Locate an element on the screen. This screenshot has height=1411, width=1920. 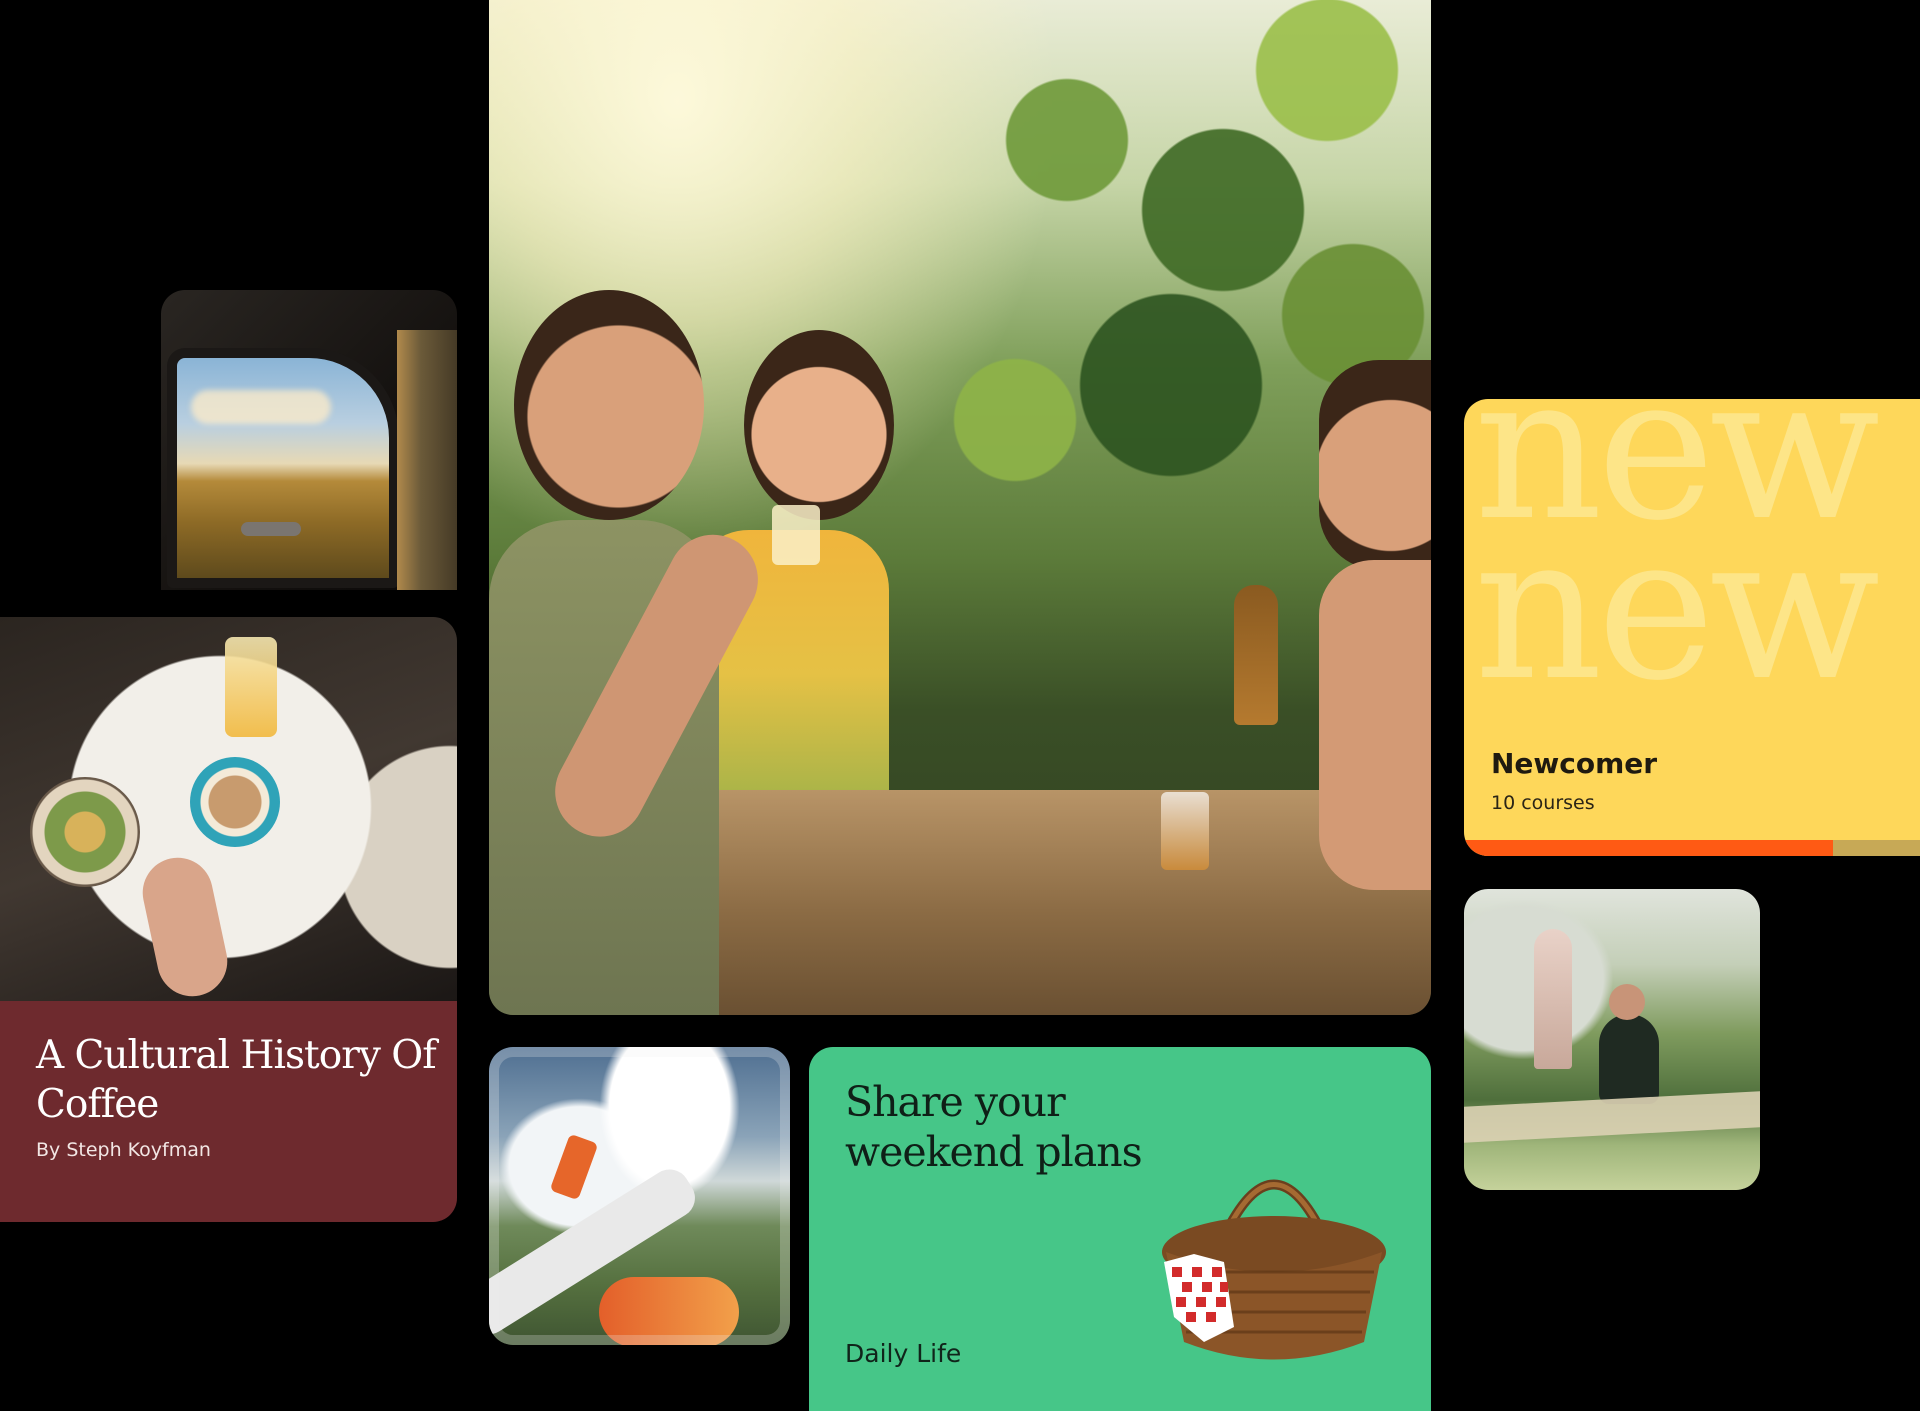
woman-center-head is located at coordinates (819, 425).